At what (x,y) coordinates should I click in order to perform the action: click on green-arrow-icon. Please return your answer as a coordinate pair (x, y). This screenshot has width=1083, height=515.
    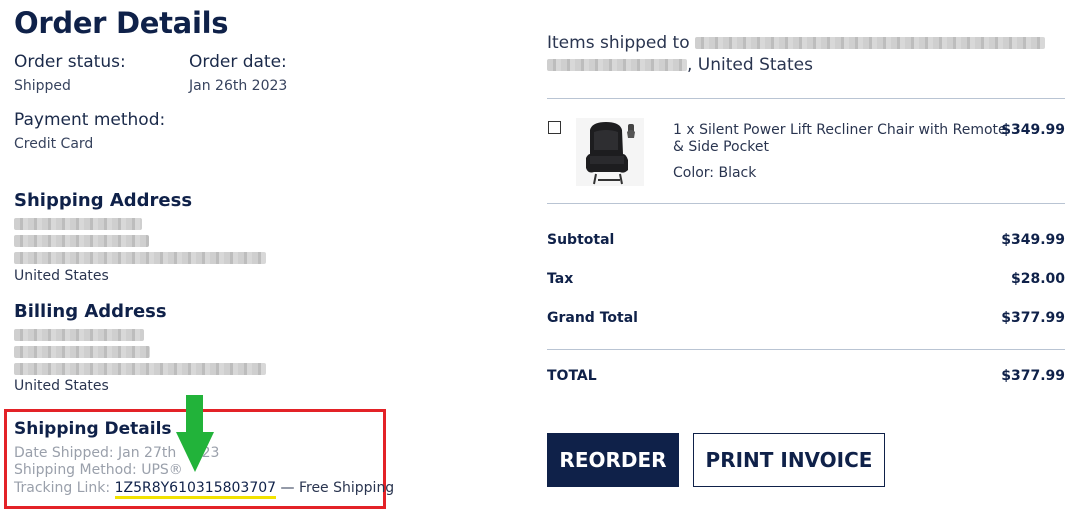
    Looking at the image, I should click on (194, 414).